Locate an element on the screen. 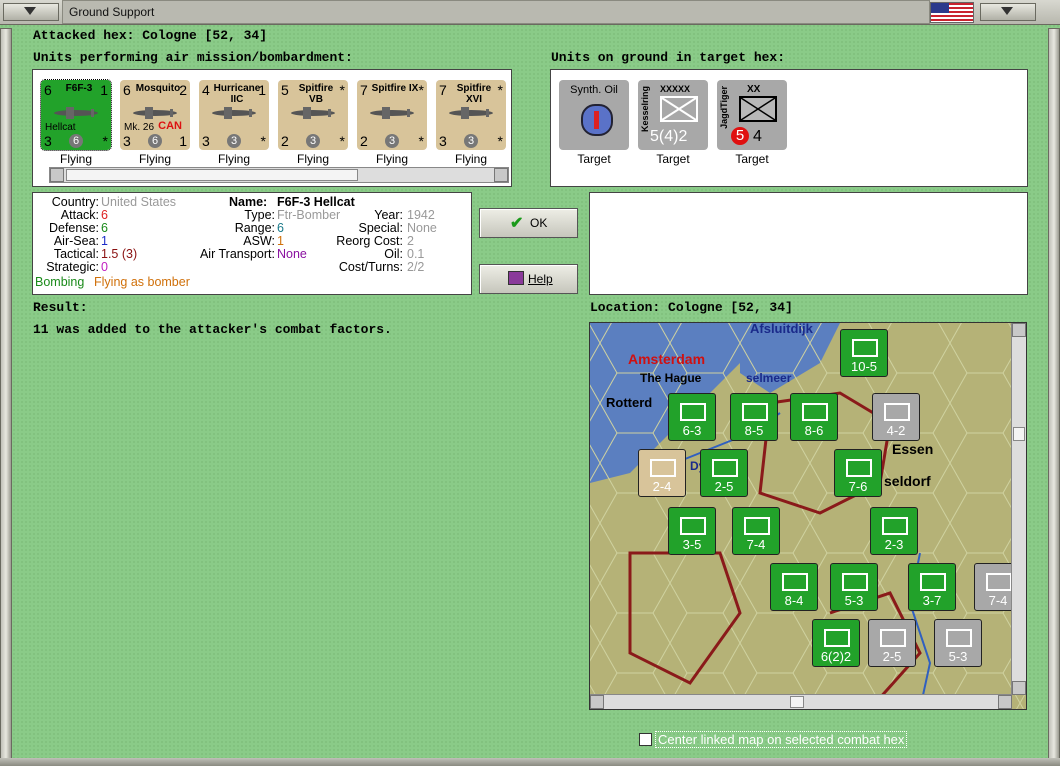 The image size is (1060, 766). air-unit-card: 5 * Spitfire VB 2 3 * is located at coordinates (313, 115).